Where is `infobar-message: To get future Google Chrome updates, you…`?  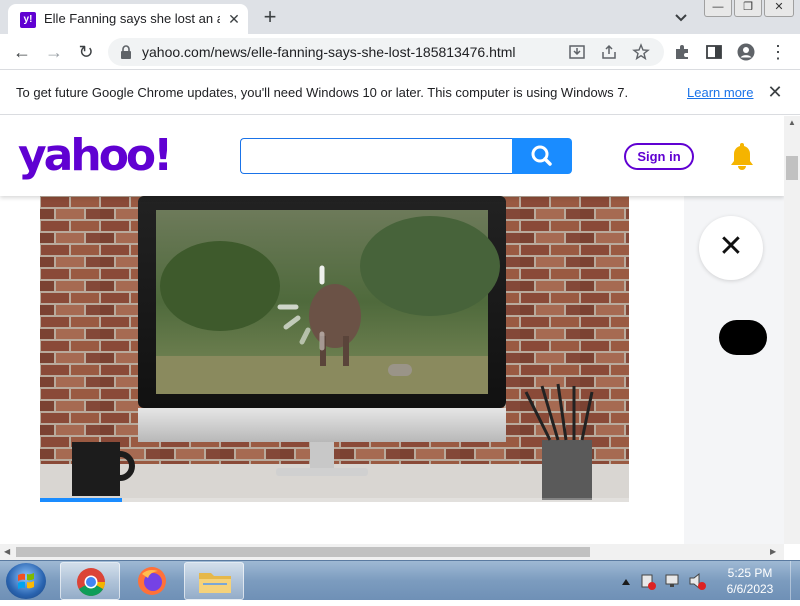 infobar-message: To get future Google Chrome updates, you… is located at coordinates (322, 92).